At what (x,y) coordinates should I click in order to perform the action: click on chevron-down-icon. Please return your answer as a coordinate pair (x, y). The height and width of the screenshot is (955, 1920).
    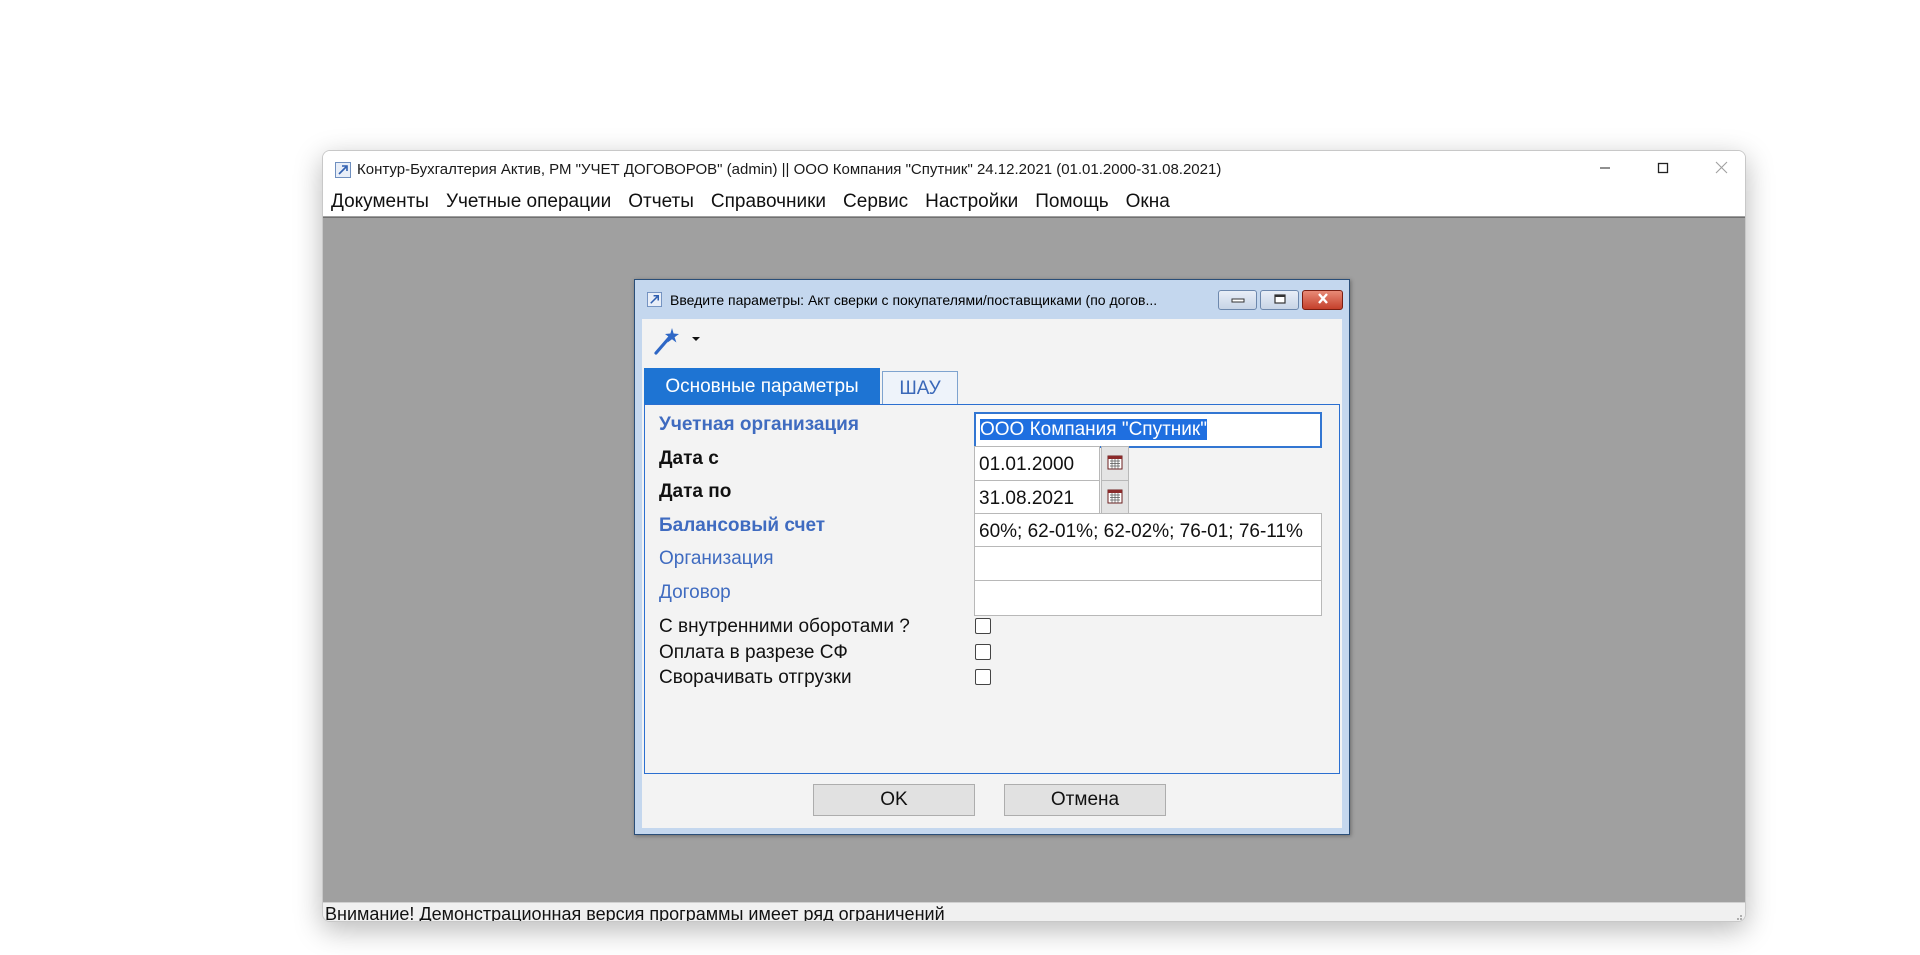
    Looking at the image, I should click on (696, 339).